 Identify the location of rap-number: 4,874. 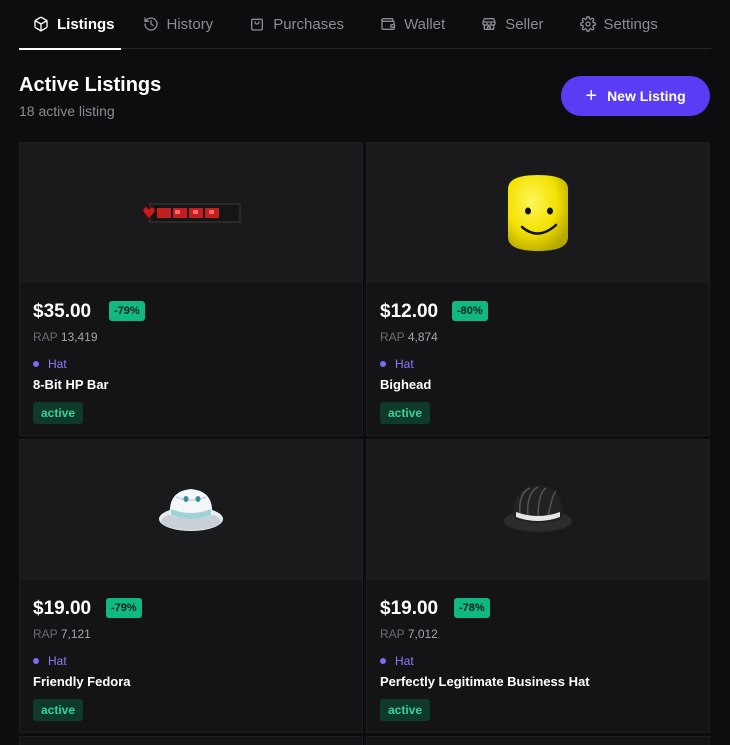
(422, 337).